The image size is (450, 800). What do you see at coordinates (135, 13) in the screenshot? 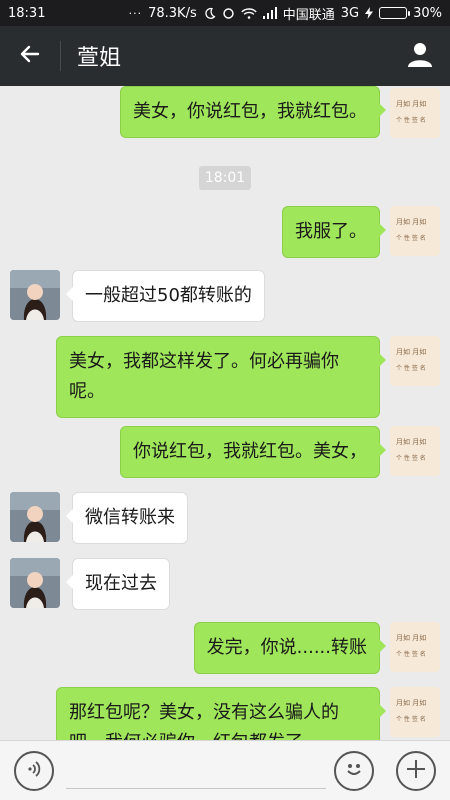
I see `status-dots: ···` at bounding box center [135, 13].